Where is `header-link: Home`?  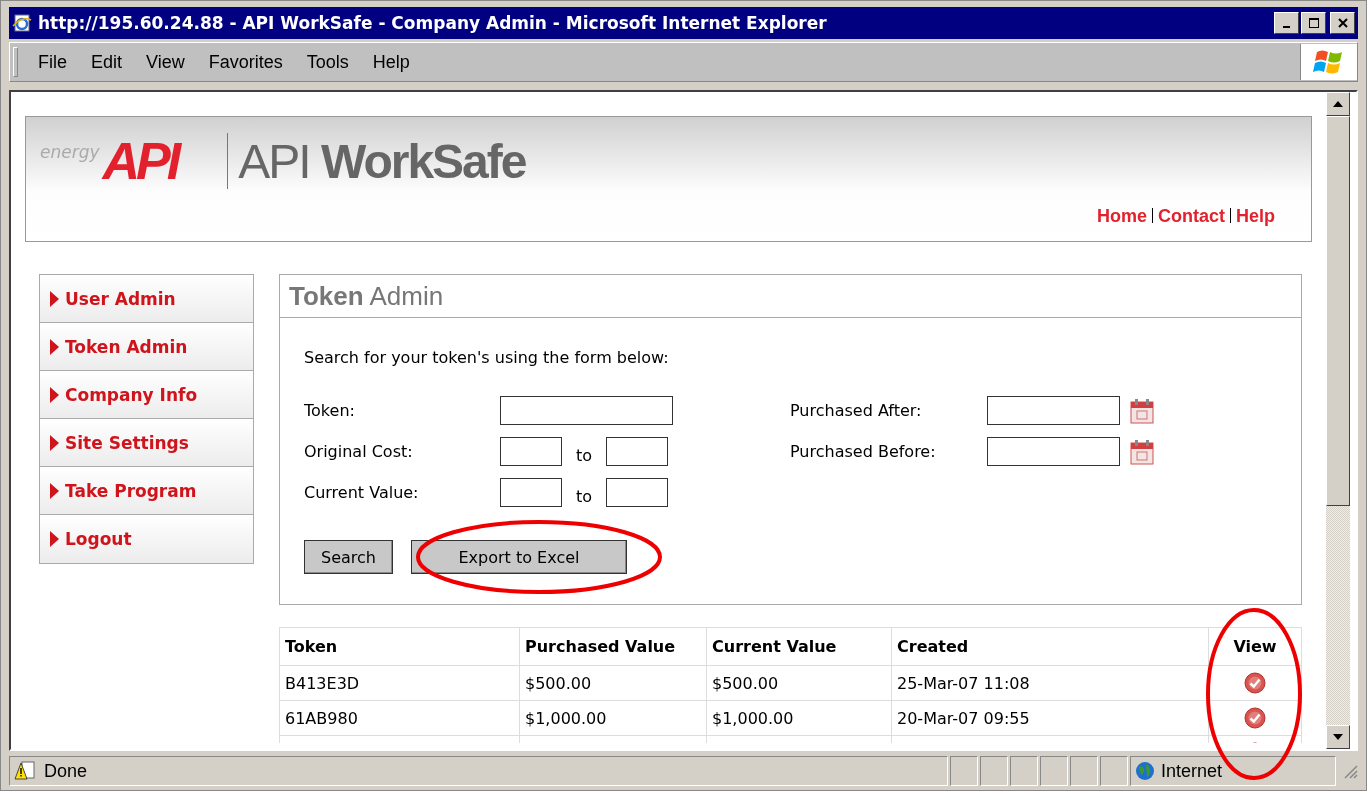 header-link: Home is located at coordinates (1121, 216).